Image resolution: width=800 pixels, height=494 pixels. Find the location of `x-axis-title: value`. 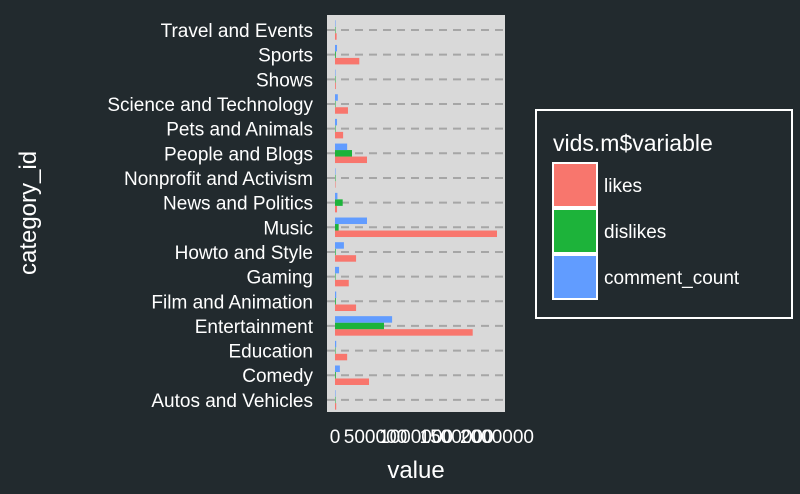

x-axis-title: value is located at coordinates (415, 470).